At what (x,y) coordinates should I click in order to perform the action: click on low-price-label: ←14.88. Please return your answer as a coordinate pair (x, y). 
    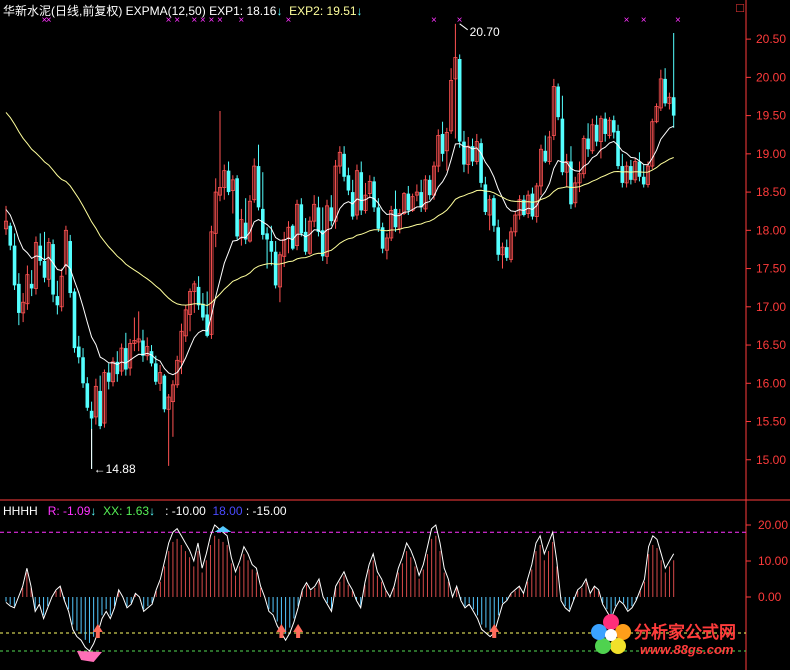
    Looking at the image, I should click on (115, 469).